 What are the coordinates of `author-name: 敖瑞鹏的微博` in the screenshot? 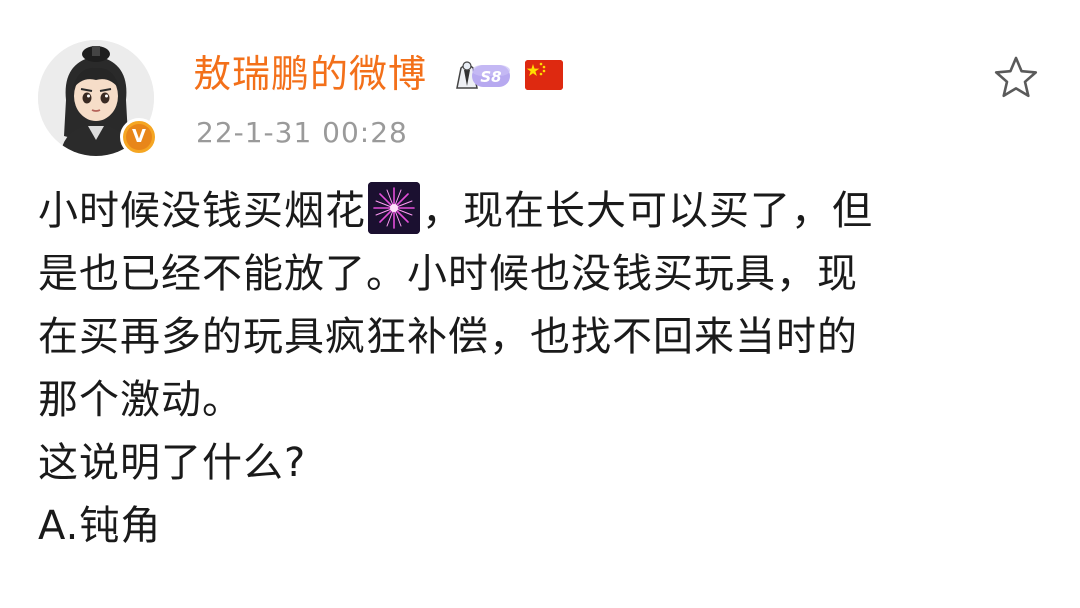 It's located at (310, 74).